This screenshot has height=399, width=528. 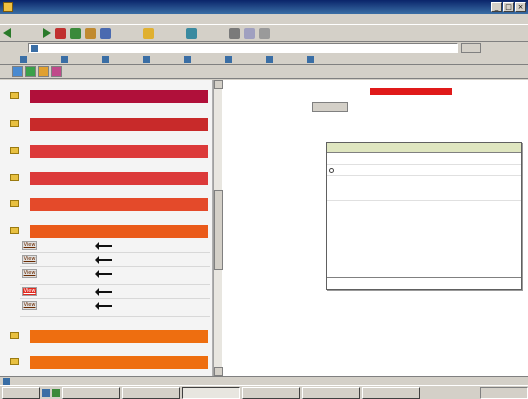 I want to click on popup-row, so click(x=424, y=192).